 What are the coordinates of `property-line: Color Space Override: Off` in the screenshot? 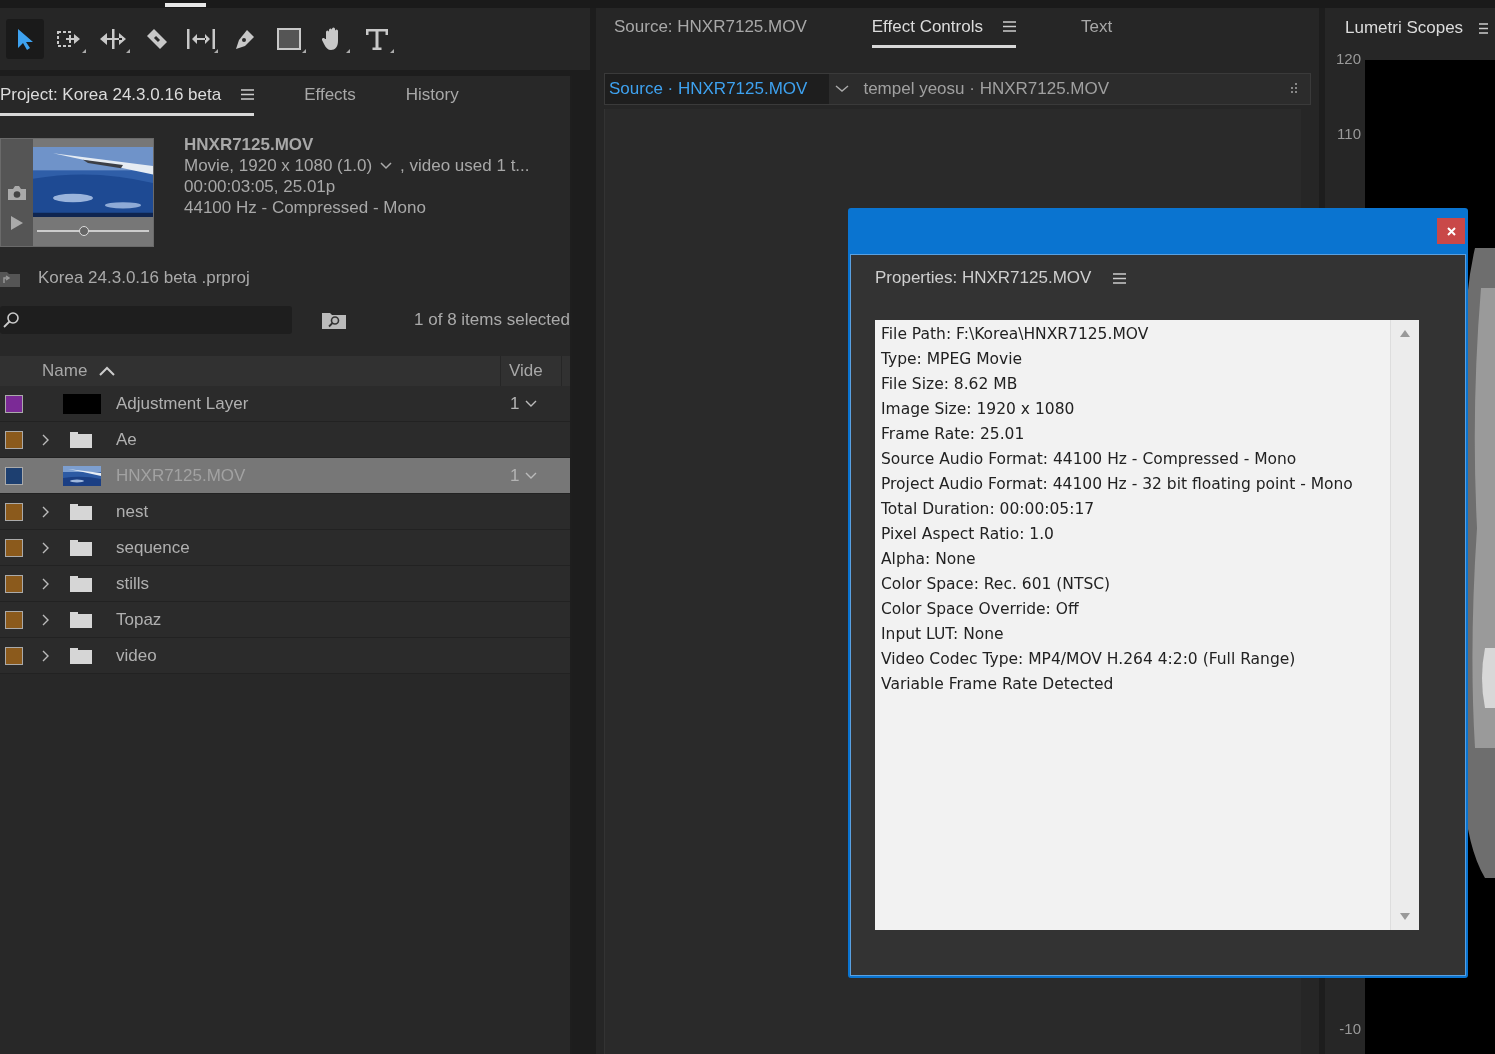 It's located at (980, 609).